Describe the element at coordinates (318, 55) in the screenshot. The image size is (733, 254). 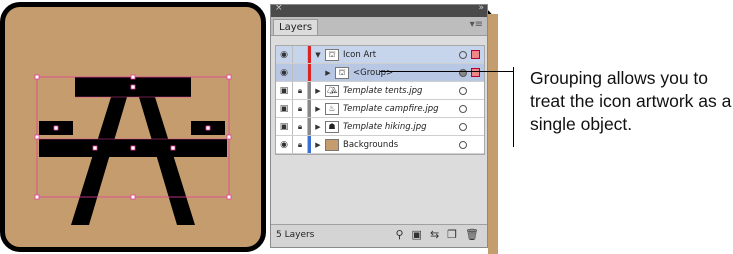
I see `triangle-down-icon: ▼` at that location.